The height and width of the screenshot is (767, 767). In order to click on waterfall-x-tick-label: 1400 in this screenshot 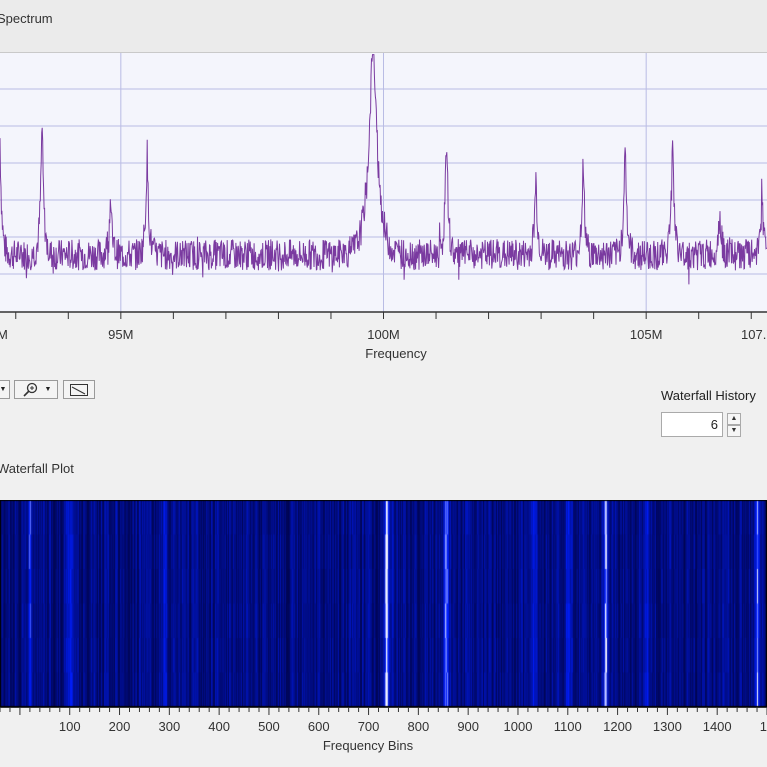, I will do `click(717, 726)`.